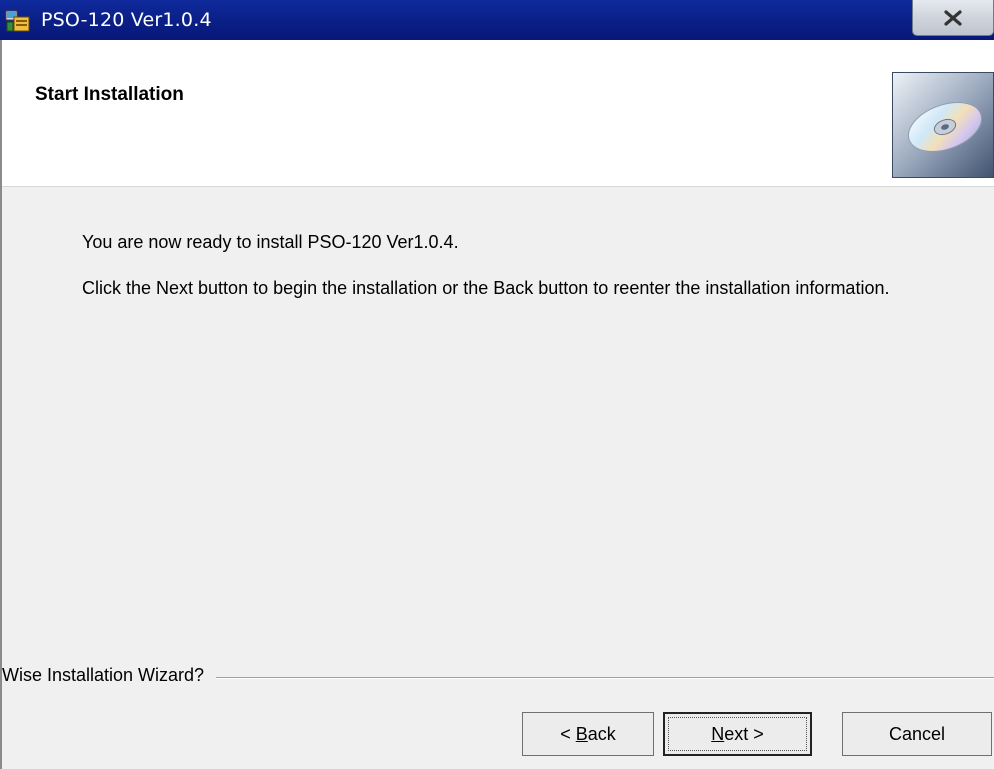  What do you see at coordinates (109, 94) in the screenshot?
I see `page-title: Start Installation` at bounding box center [109, 94].